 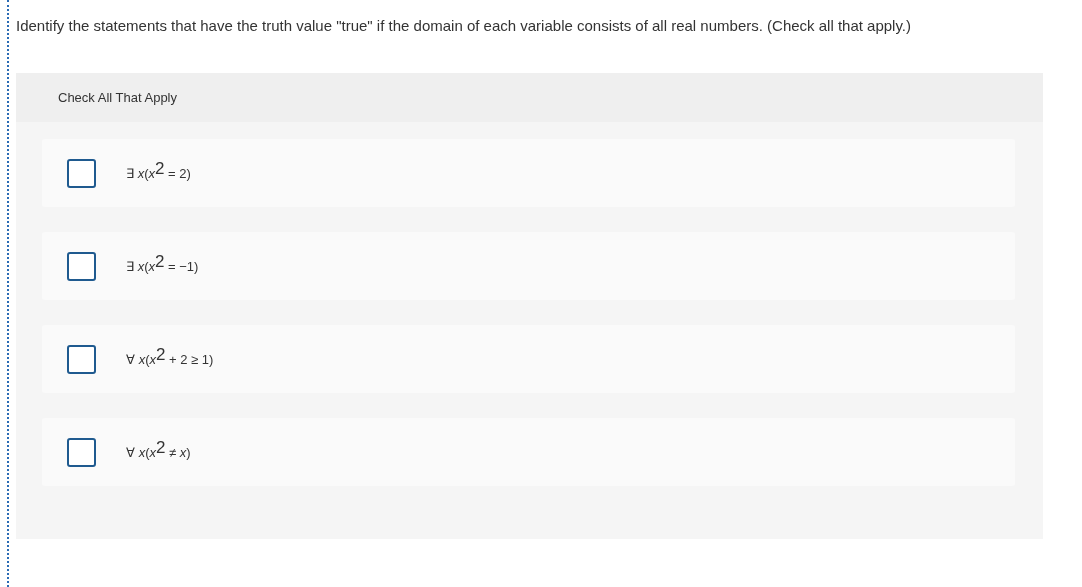 What do you see at coordinates (117, 97) in the screenshot?
I see `instruction-text: Check All That Apply` at bounding box center [117, 97].